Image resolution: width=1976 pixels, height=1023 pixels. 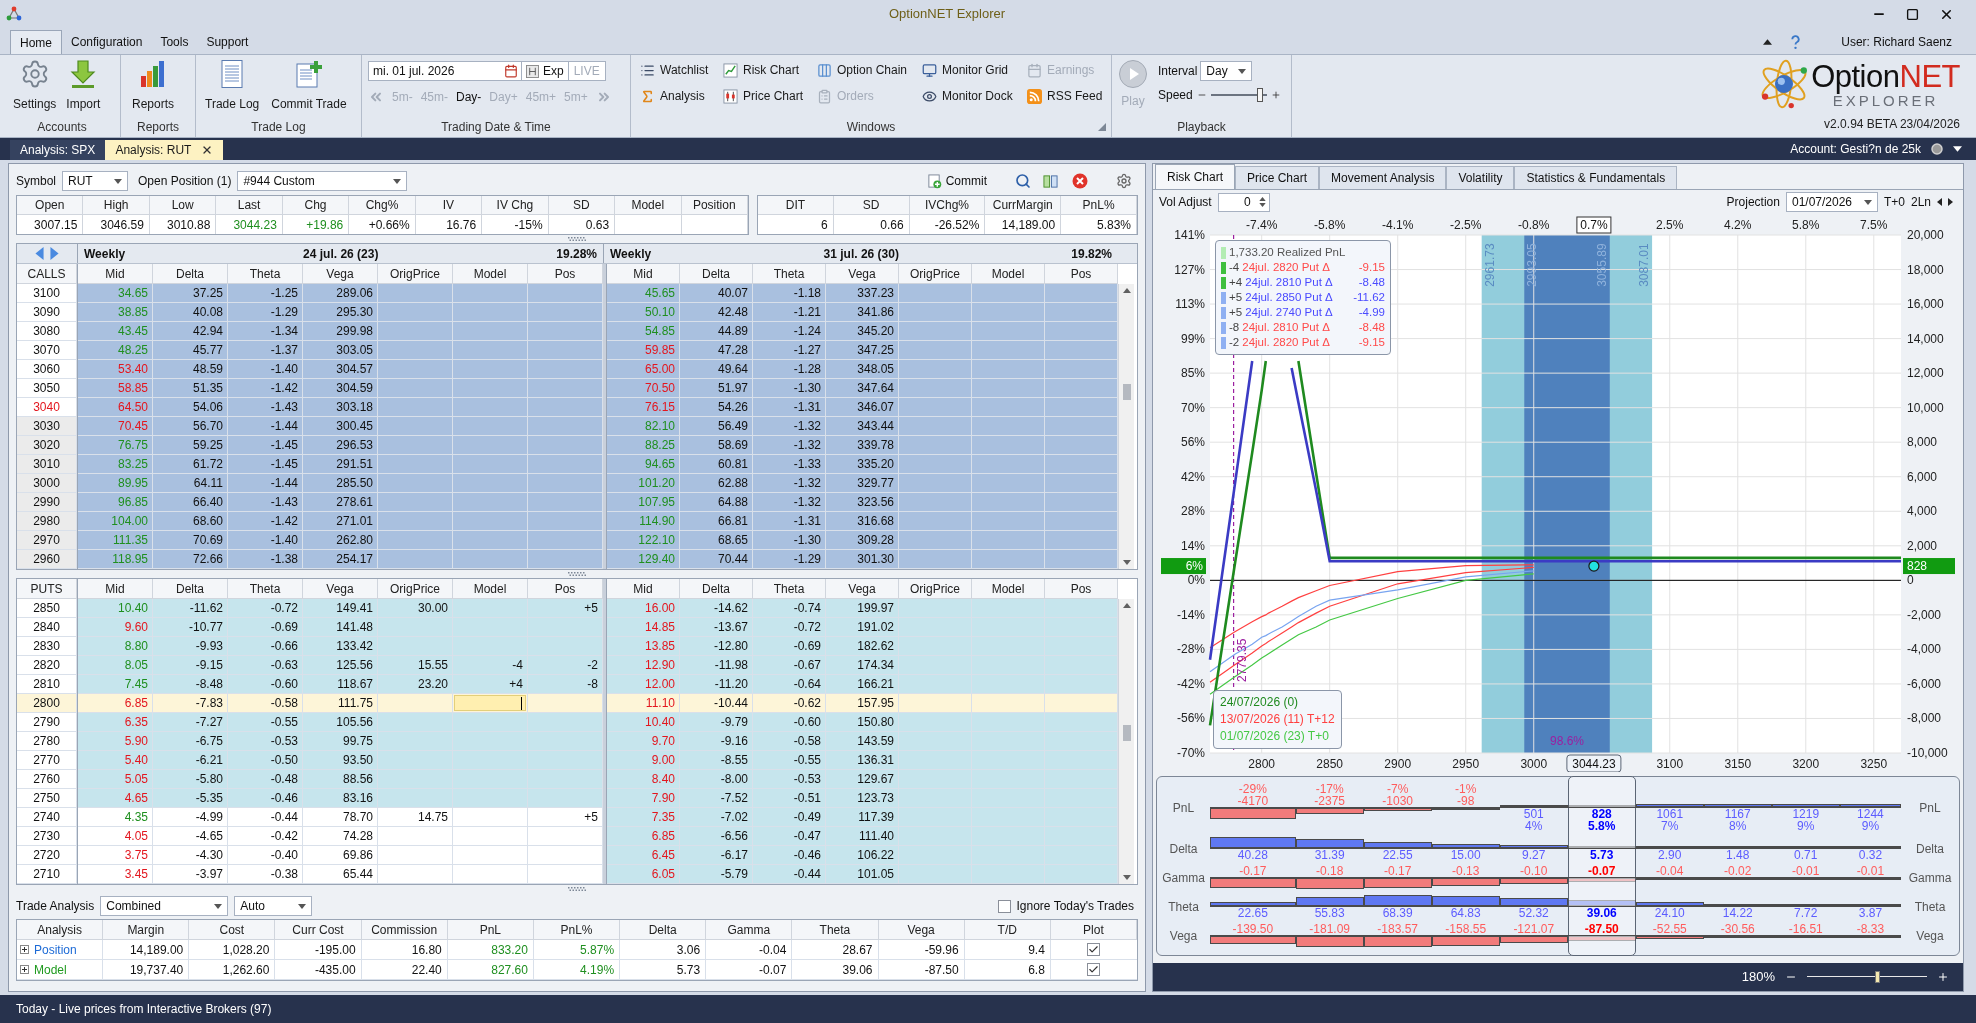 I want to click on probability-label: 98.6%, so click(x=1567, y=741).